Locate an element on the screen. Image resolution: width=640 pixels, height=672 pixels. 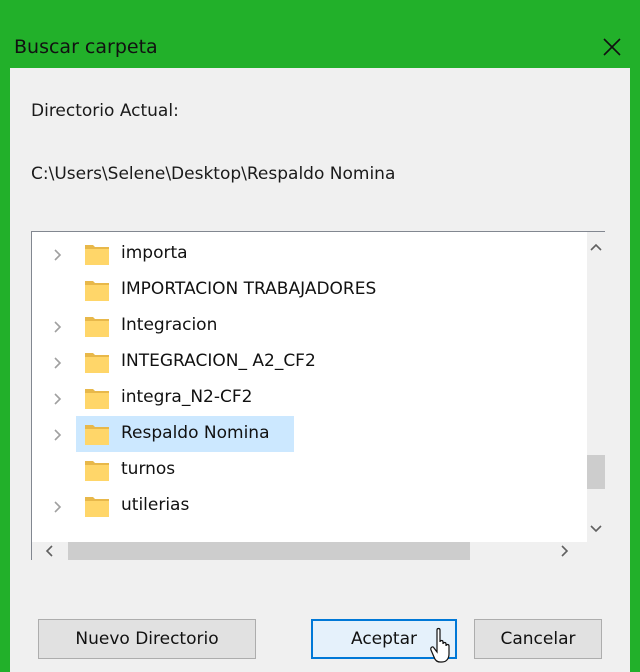
scroll-down-icon is located at coordinates (596, 529).